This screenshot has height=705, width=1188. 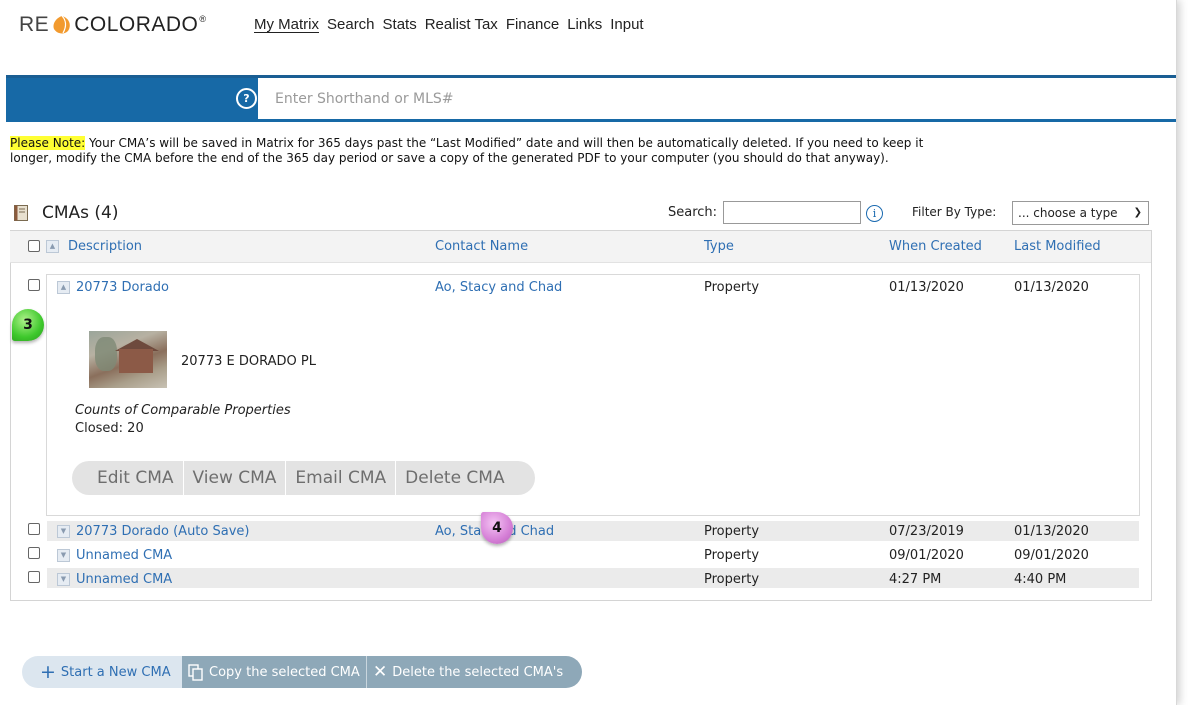 I want to click on edit-cma-button: Edit CMA, so click(x=135, y=478).